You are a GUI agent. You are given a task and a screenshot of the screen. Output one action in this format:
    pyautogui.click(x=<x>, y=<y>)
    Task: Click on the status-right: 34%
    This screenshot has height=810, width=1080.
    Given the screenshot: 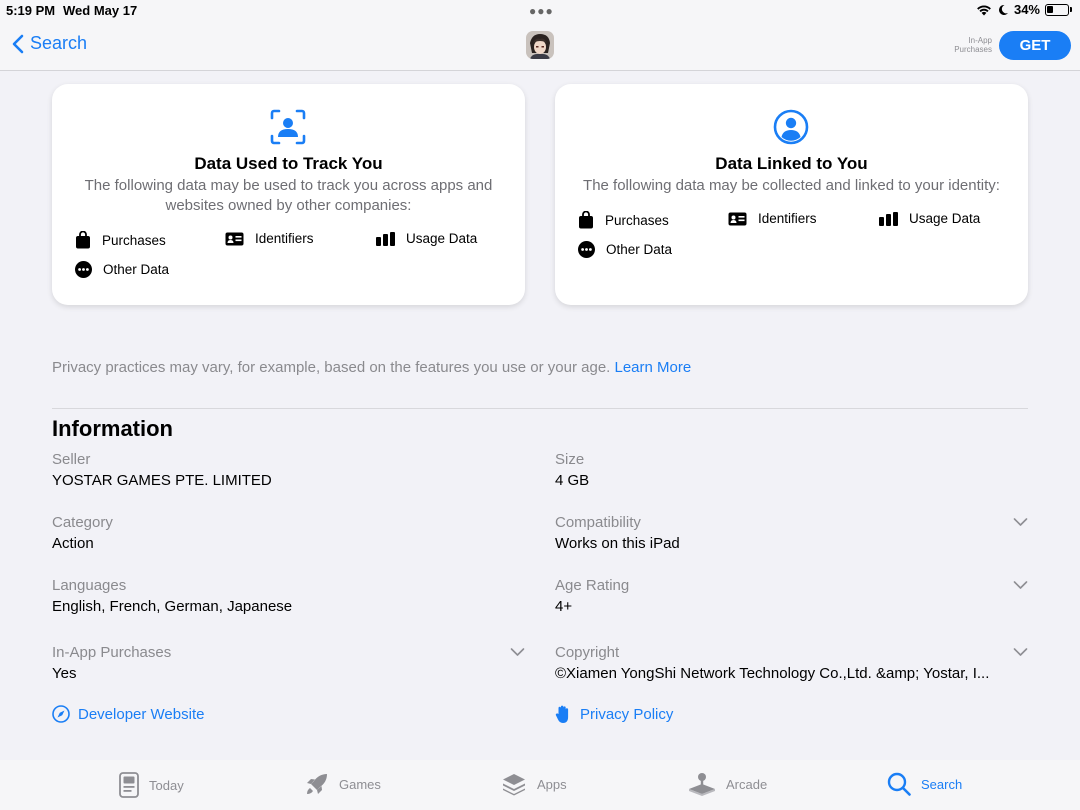 What is the action you would take?
    pyautogui.click(x=1024, y=9)
    